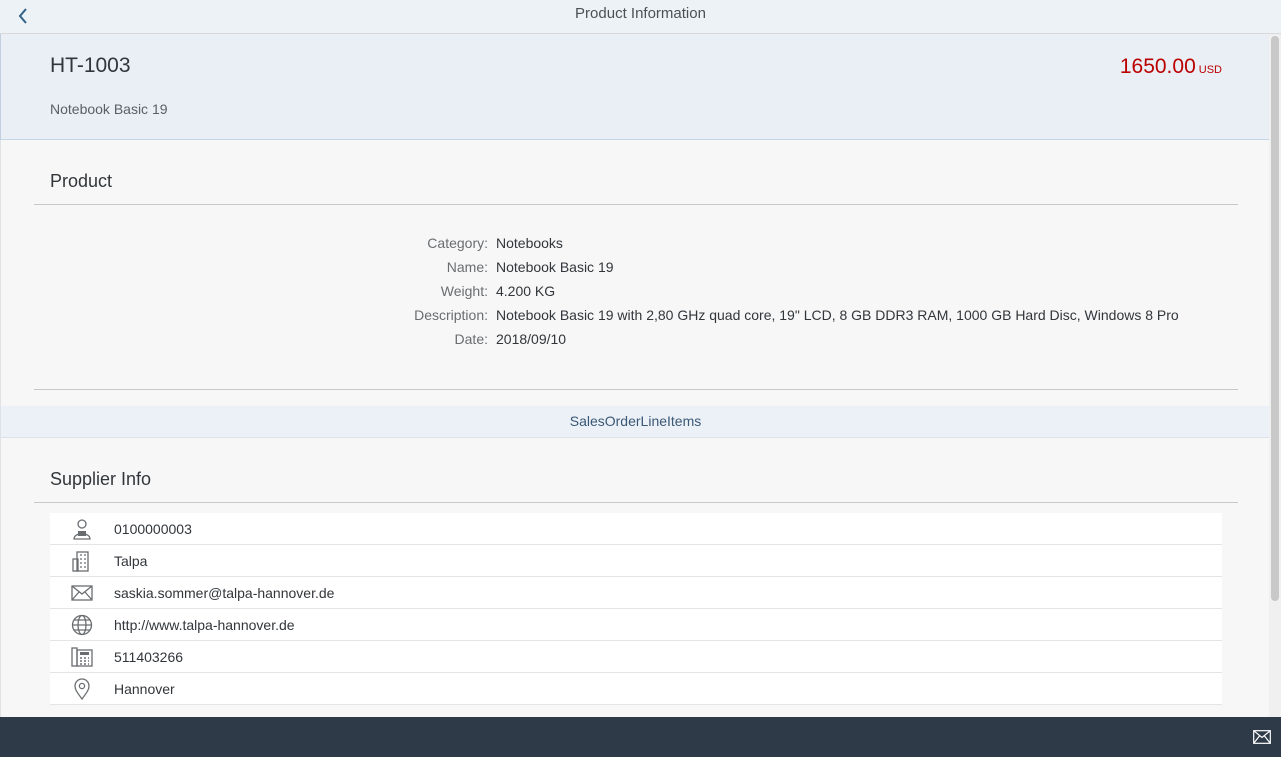 This screenshot has height=757, width=1281. What do you see at coordinates (82, 657) in the screenshot?
I see `phone-icon` at bounding box center [82, 657].